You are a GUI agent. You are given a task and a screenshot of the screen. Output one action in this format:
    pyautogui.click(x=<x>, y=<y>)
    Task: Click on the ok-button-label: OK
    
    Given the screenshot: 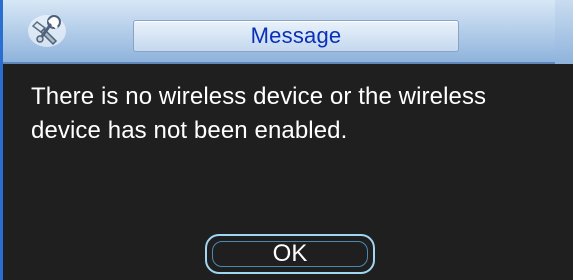 What is the action you would take?
    pyautogui.click(x=290, y=253)
    